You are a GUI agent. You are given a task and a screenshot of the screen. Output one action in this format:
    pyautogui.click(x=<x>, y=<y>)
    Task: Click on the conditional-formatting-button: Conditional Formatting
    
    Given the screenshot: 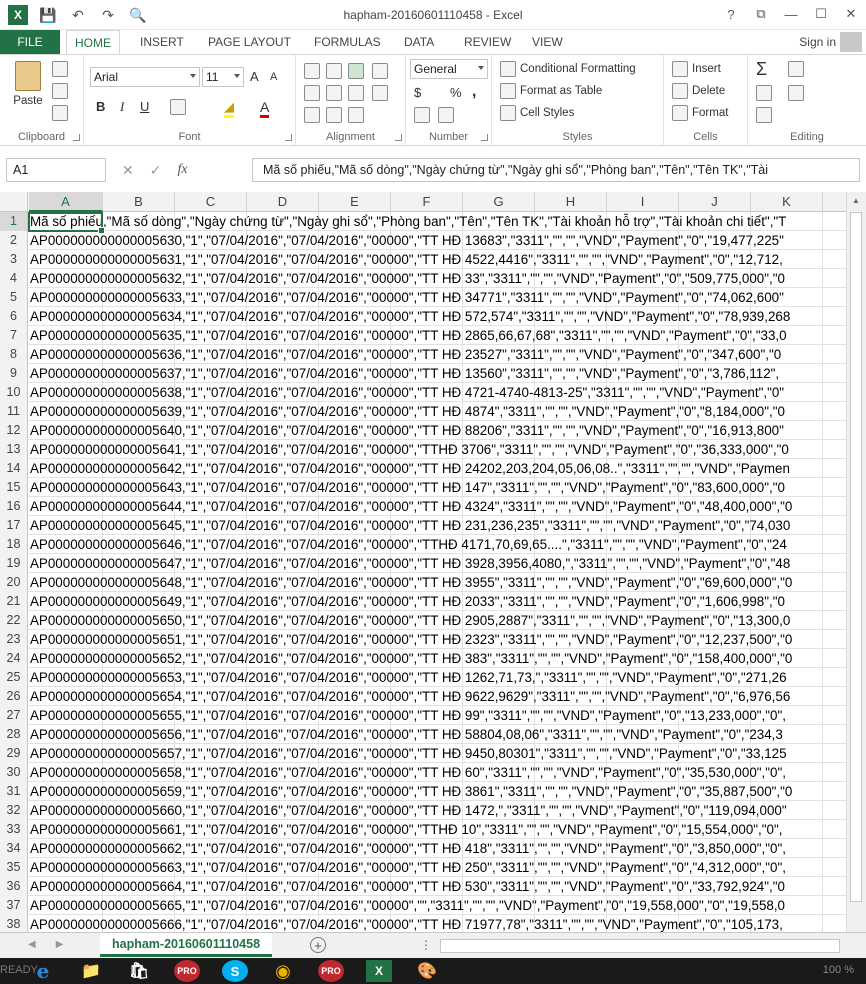 What is the action you would take?
    pyautogui.click(x=568, y=69)
    